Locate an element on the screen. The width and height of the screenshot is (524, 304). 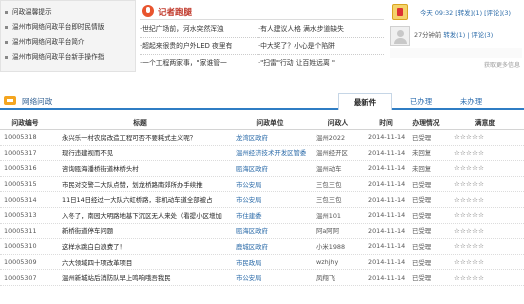
feed-time: 今天 09:32 is located at coordinates (438, 13).